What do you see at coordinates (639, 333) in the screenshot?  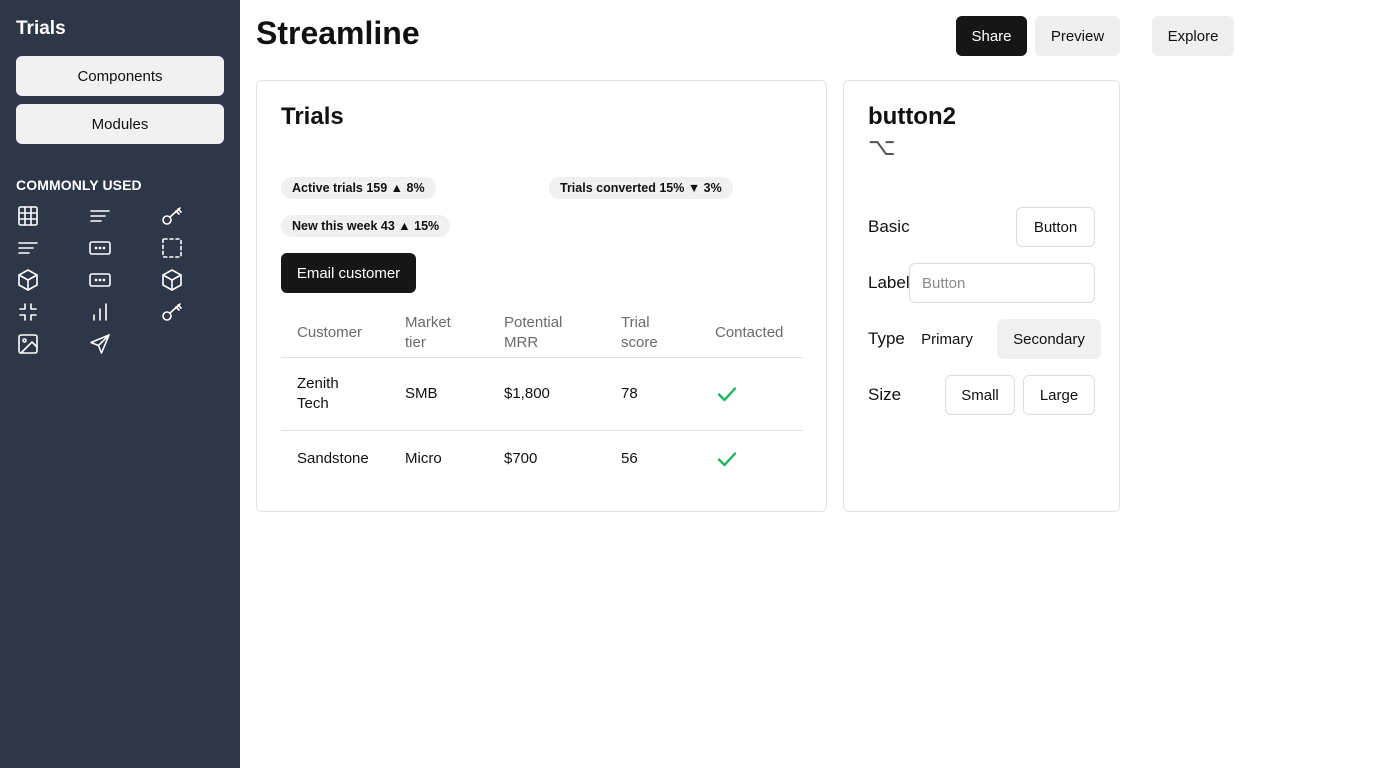 I see `column-header-trial-score: Trial score` at bounding box center [639, 333].